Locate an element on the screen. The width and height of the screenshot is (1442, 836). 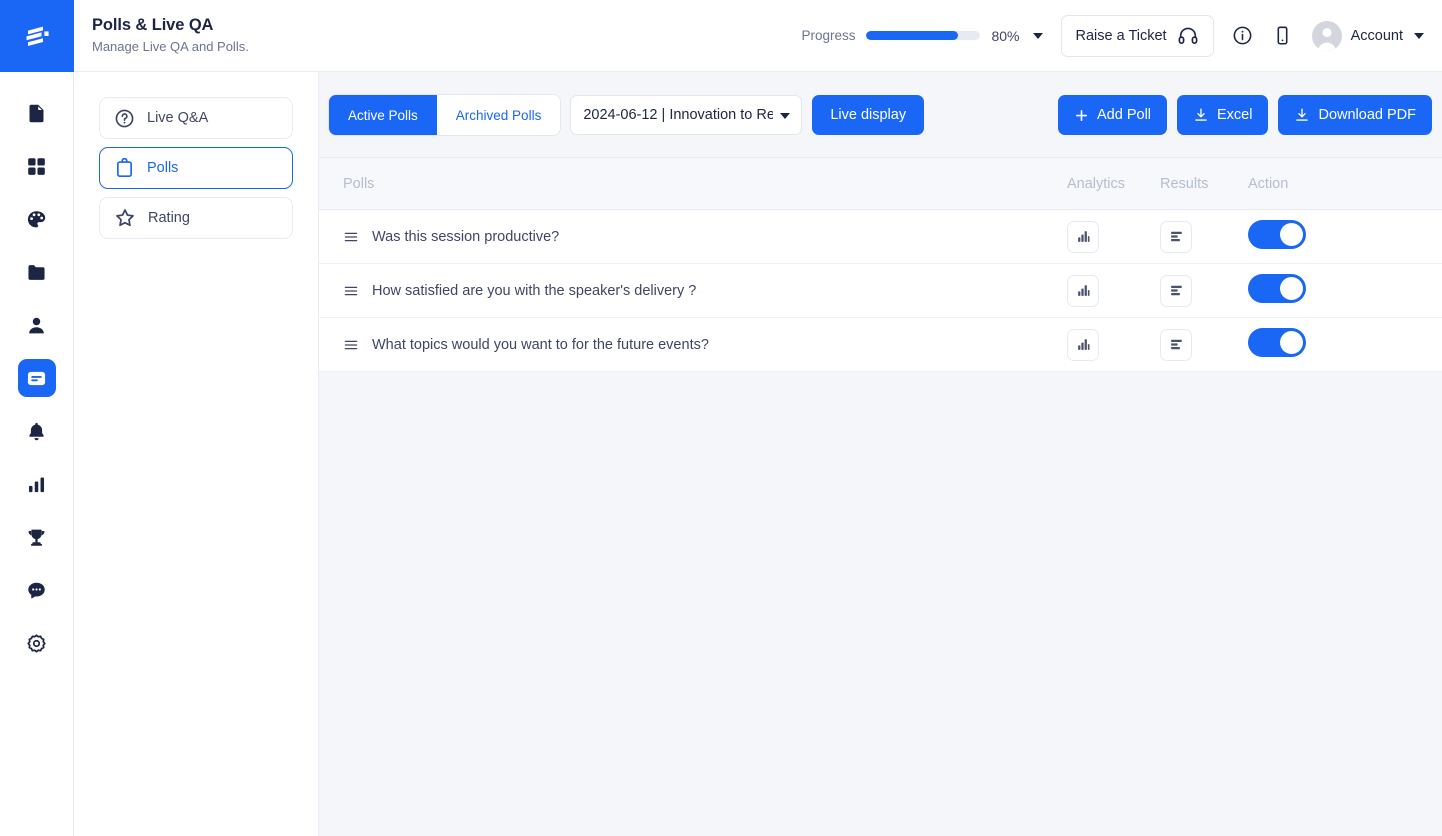
rail-item-settings is located at coordinates (37, 643).